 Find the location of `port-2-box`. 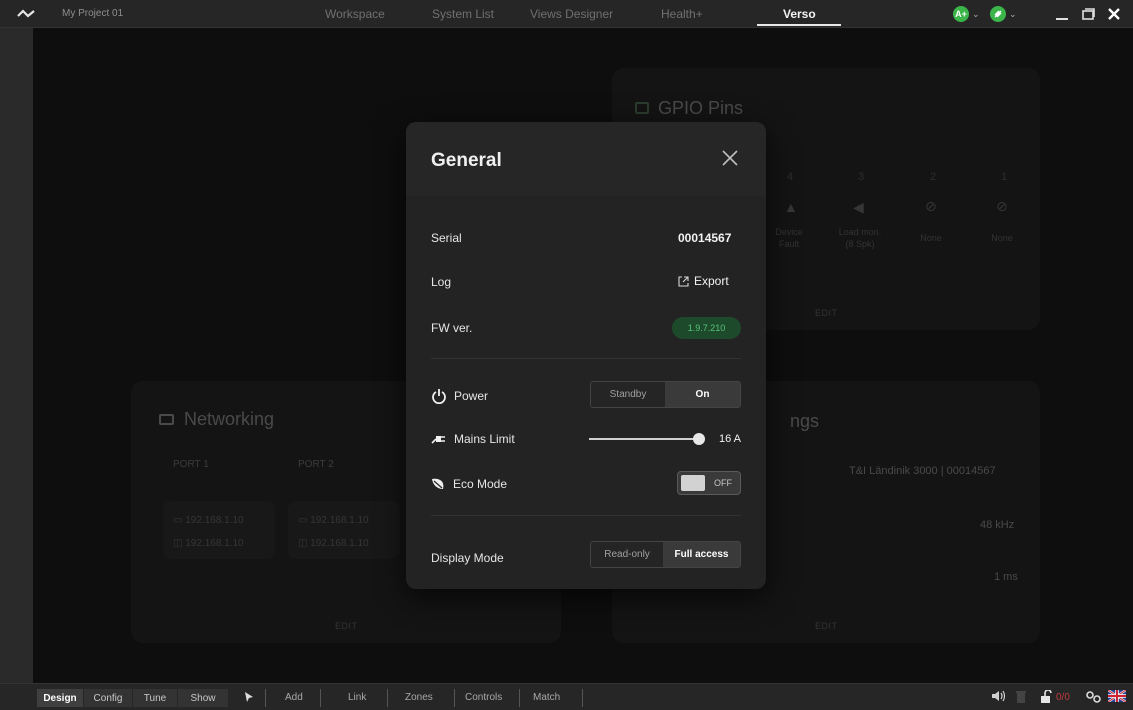

port-2-box is located at coordinates (344, 530).